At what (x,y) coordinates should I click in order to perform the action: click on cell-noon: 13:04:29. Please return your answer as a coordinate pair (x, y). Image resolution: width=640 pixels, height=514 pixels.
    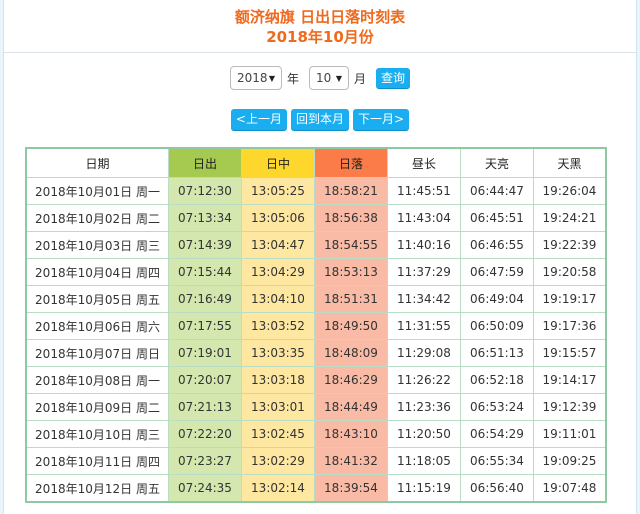
    Looking at the image, I should click on (278, 272).